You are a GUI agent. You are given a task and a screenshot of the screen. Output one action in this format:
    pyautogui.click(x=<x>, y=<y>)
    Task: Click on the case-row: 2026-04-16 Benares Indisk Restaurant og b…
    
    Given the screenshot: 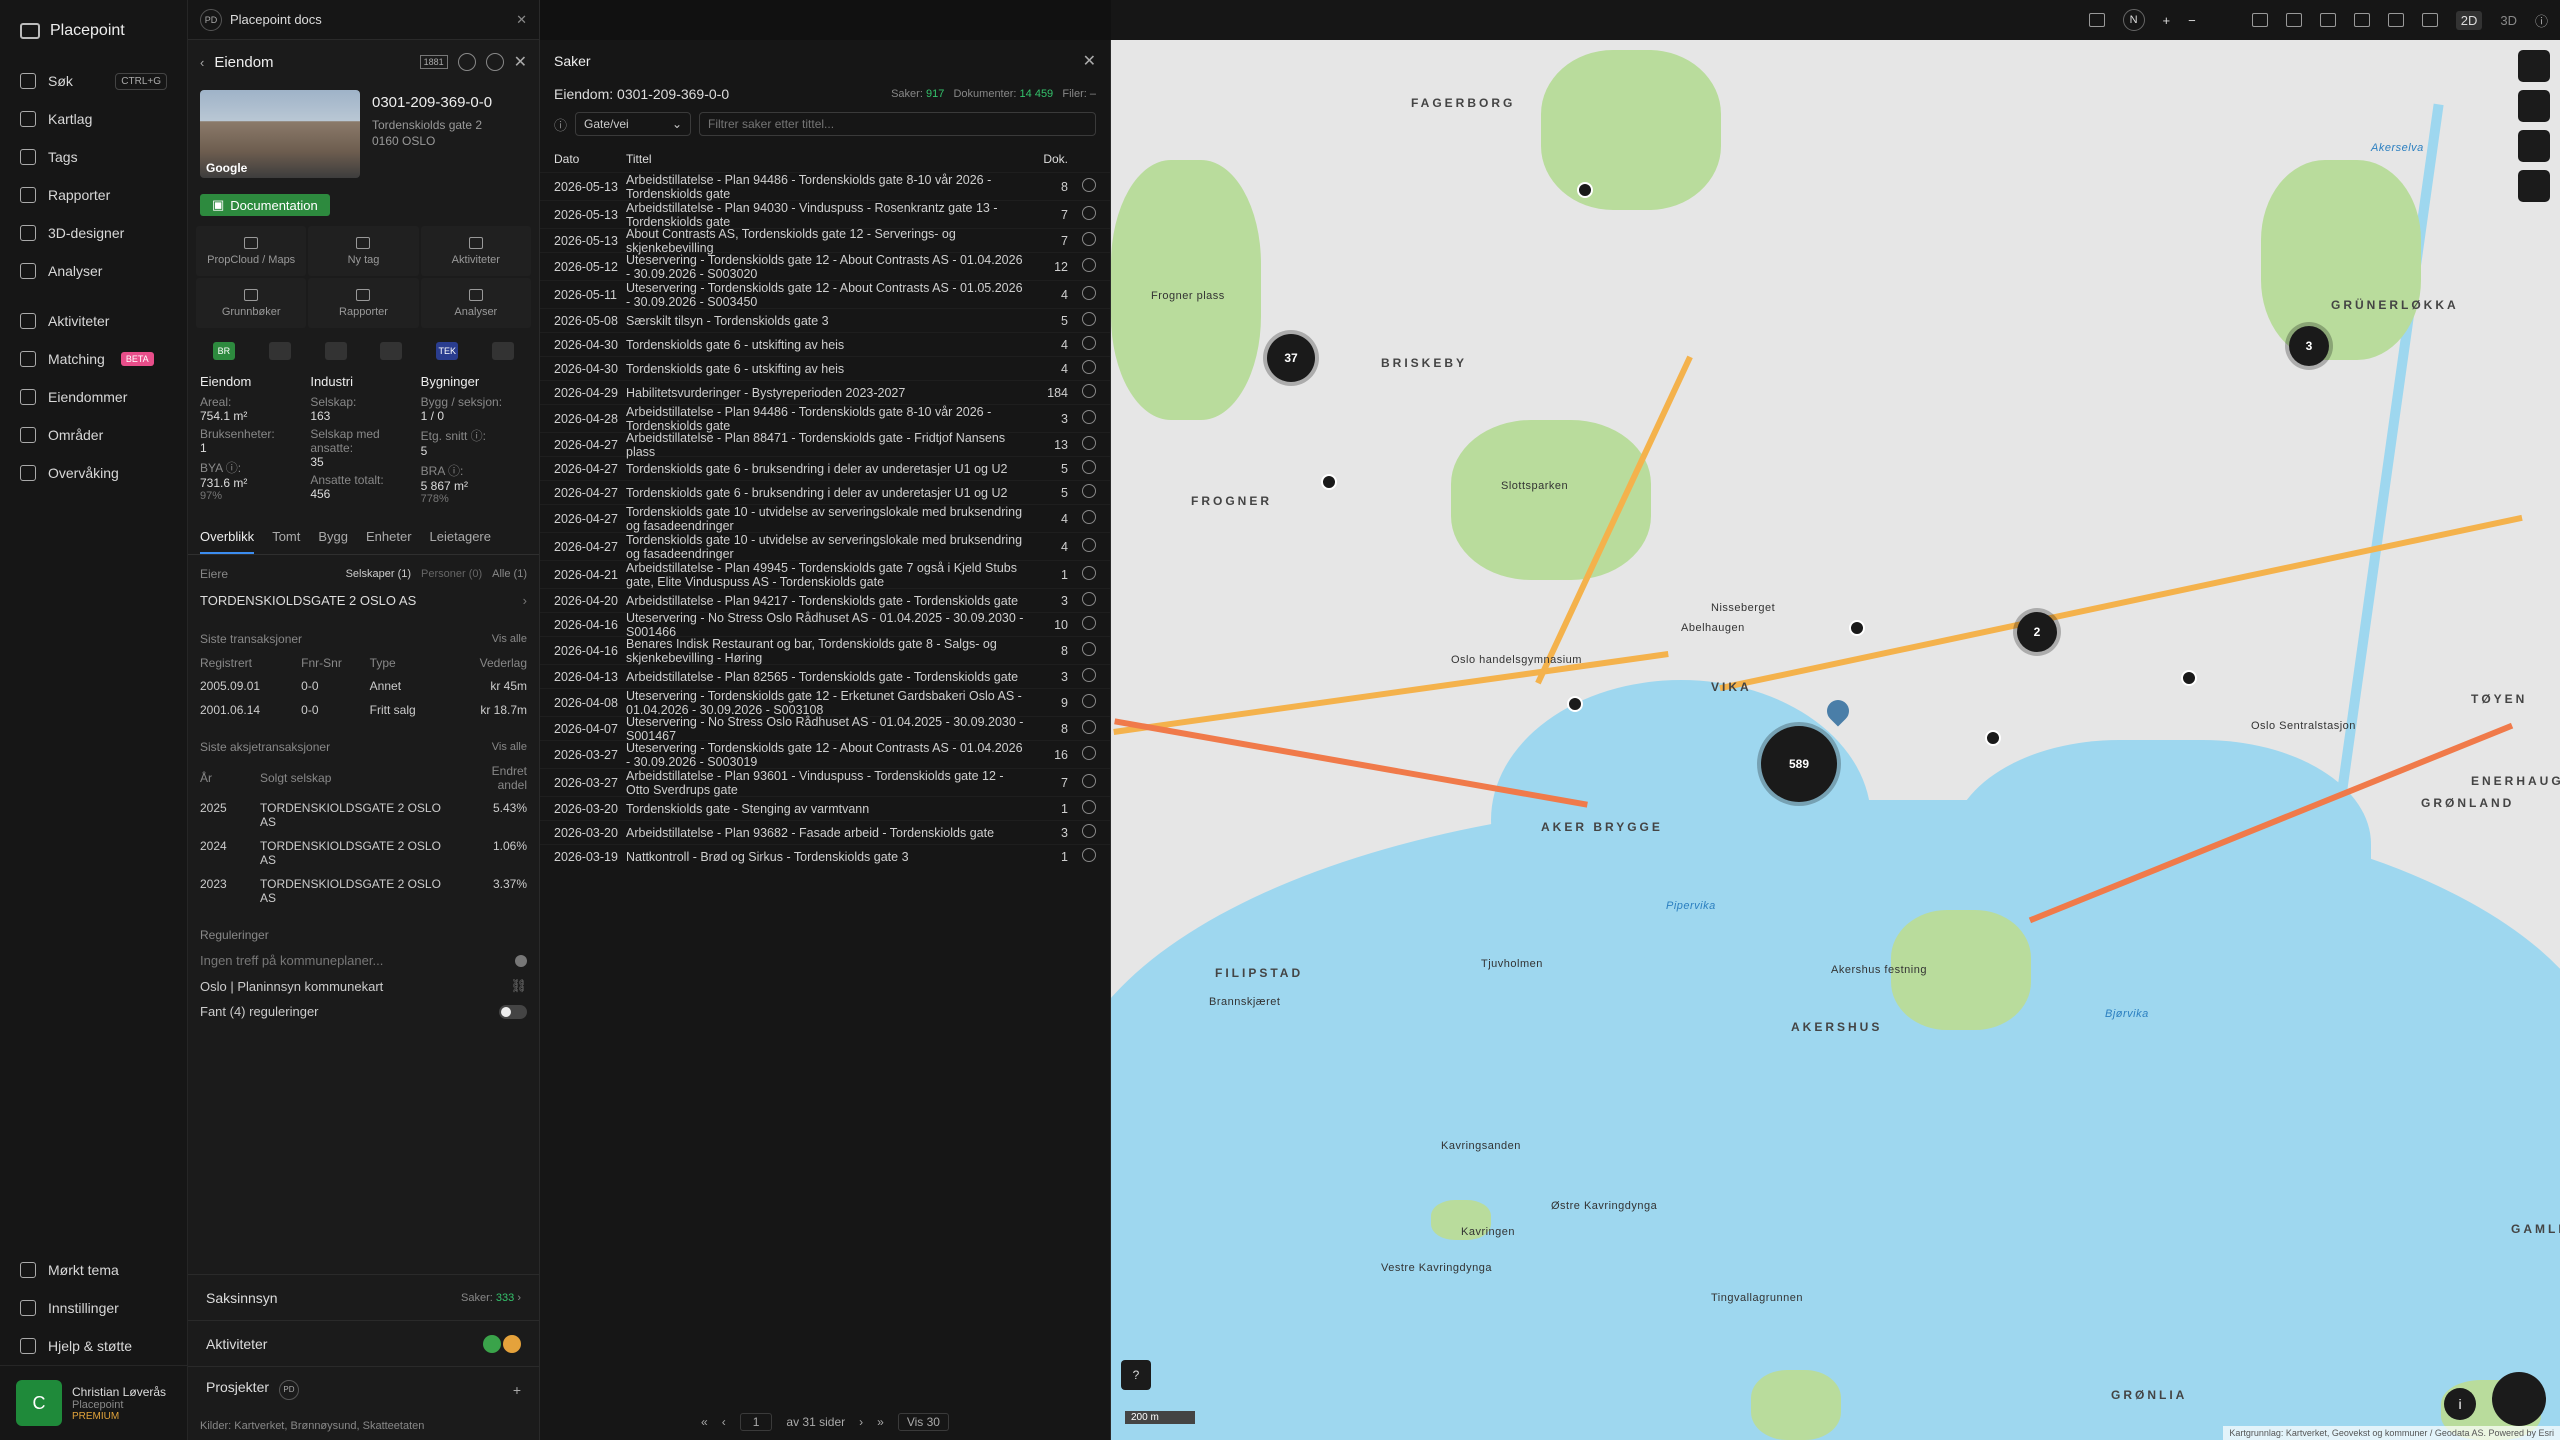 What is the action you would take?
    pyautogui.click(x=825, y=650)
    